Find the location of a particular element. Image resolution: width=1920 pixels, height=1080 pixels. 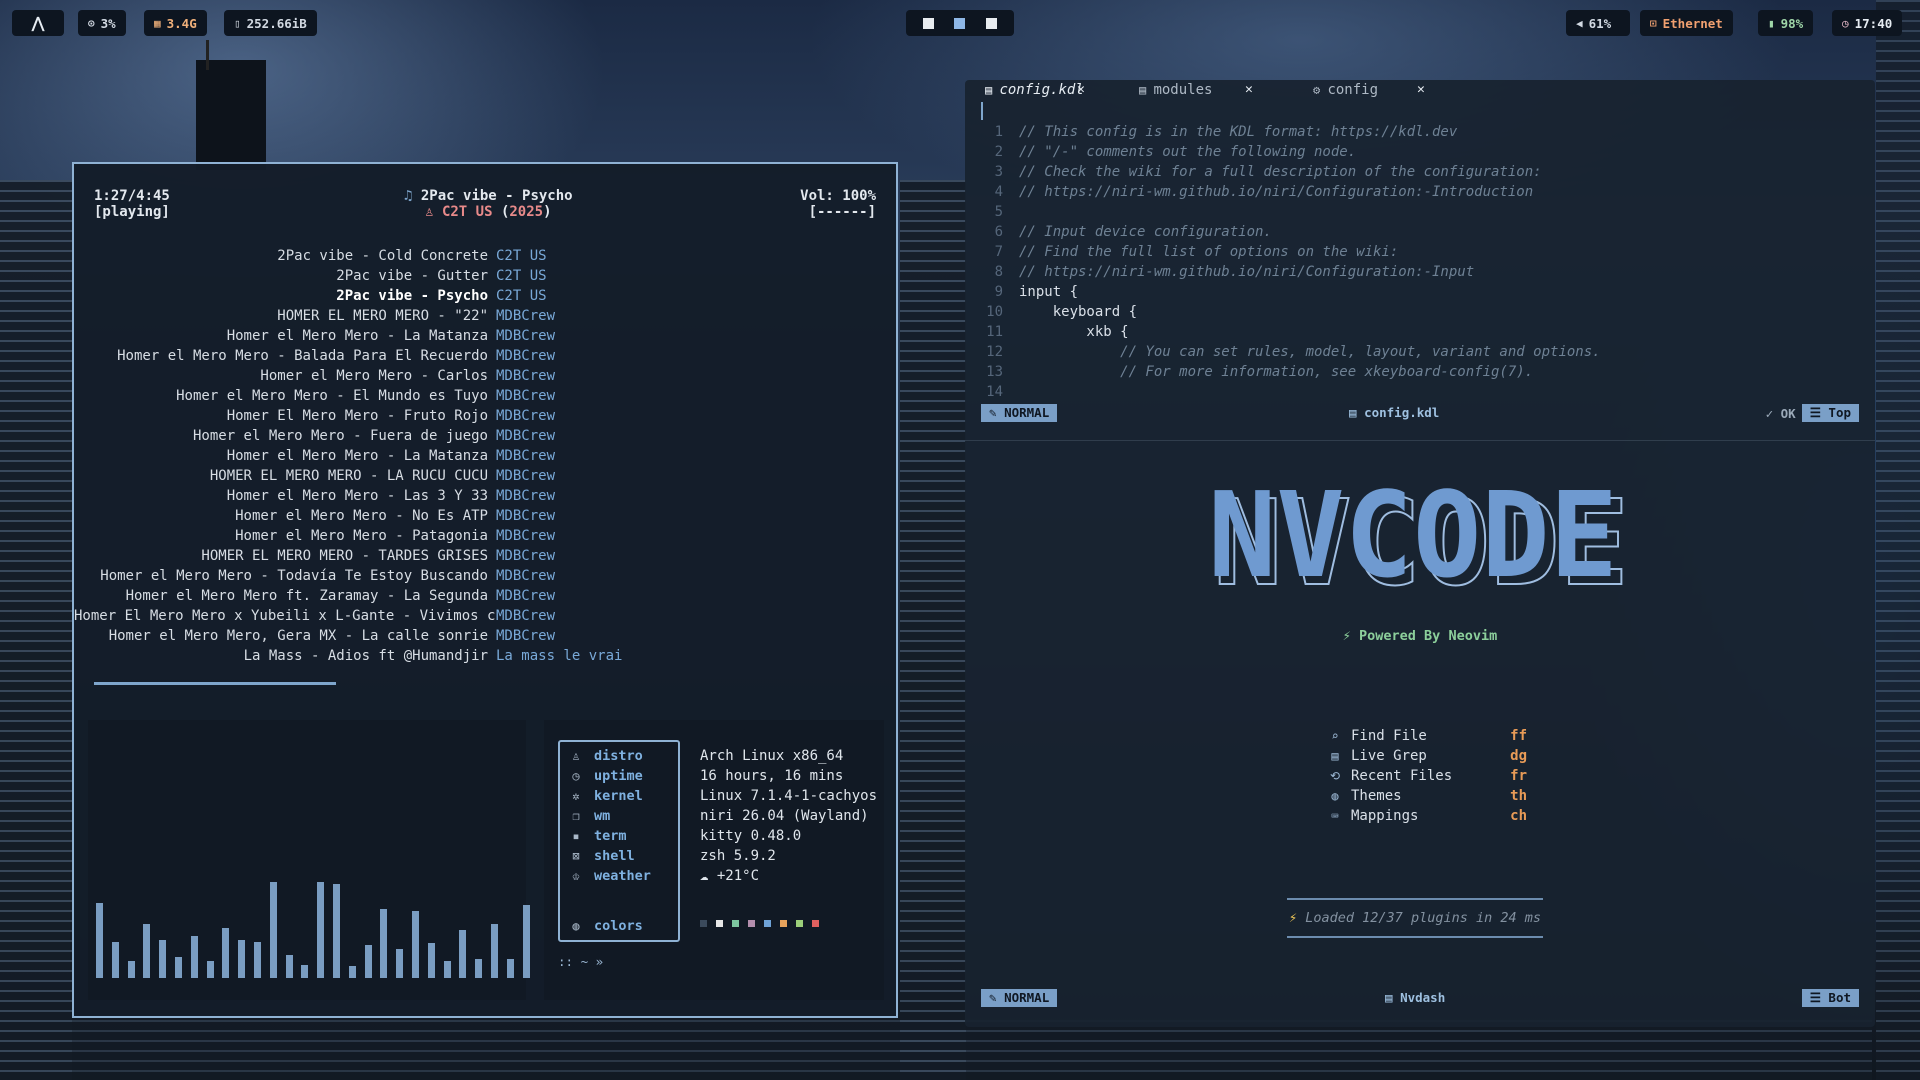

statusline-file-2: ▤ Nvdash is located at coordinates (1415, 997).